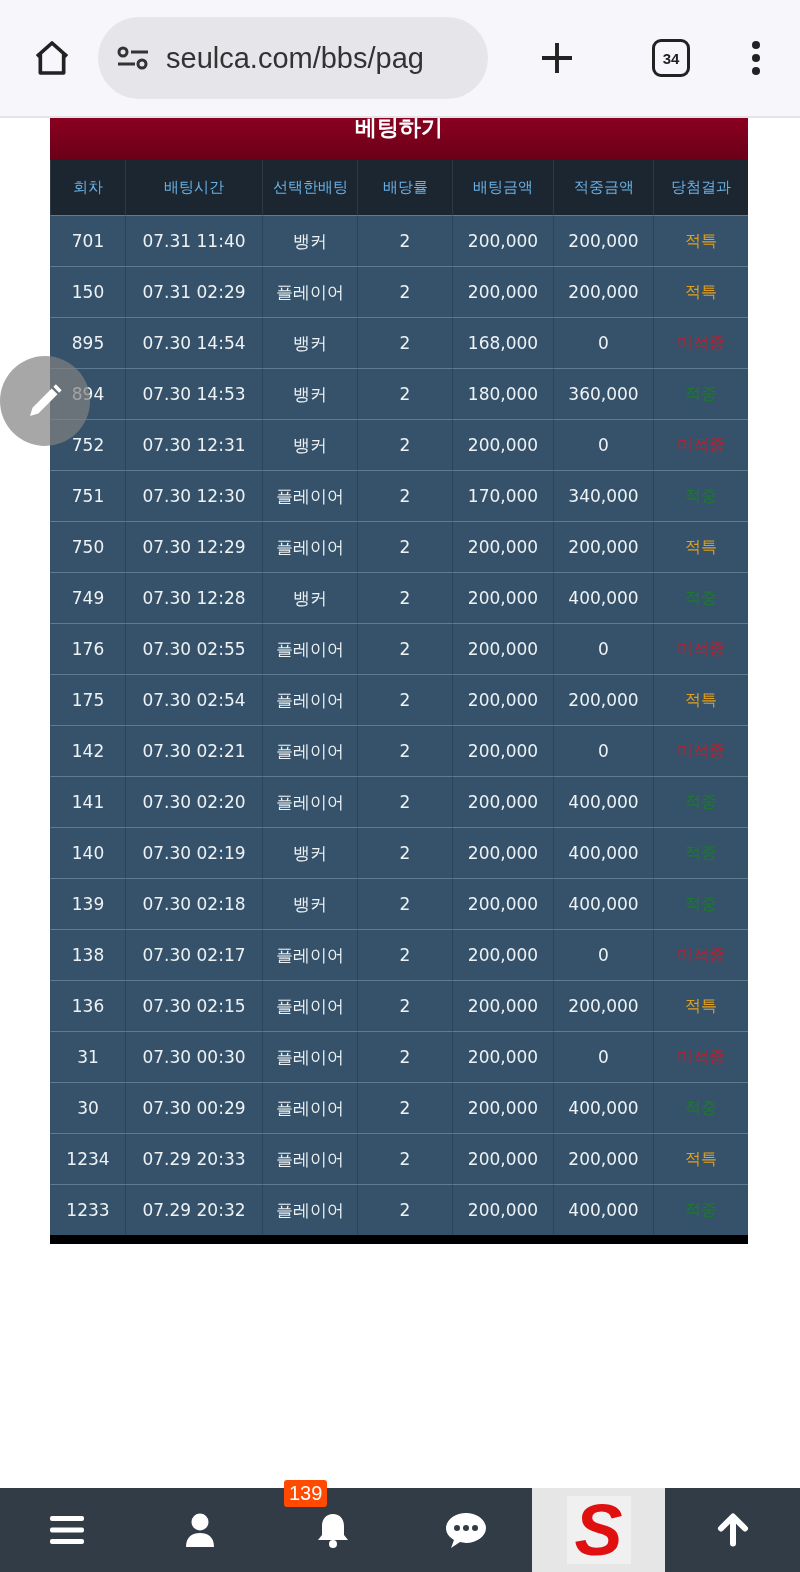  Describe the element at coordinates (193, 1209) in the screenshot. I see `table-cell: 07.29 20:32` at that location.